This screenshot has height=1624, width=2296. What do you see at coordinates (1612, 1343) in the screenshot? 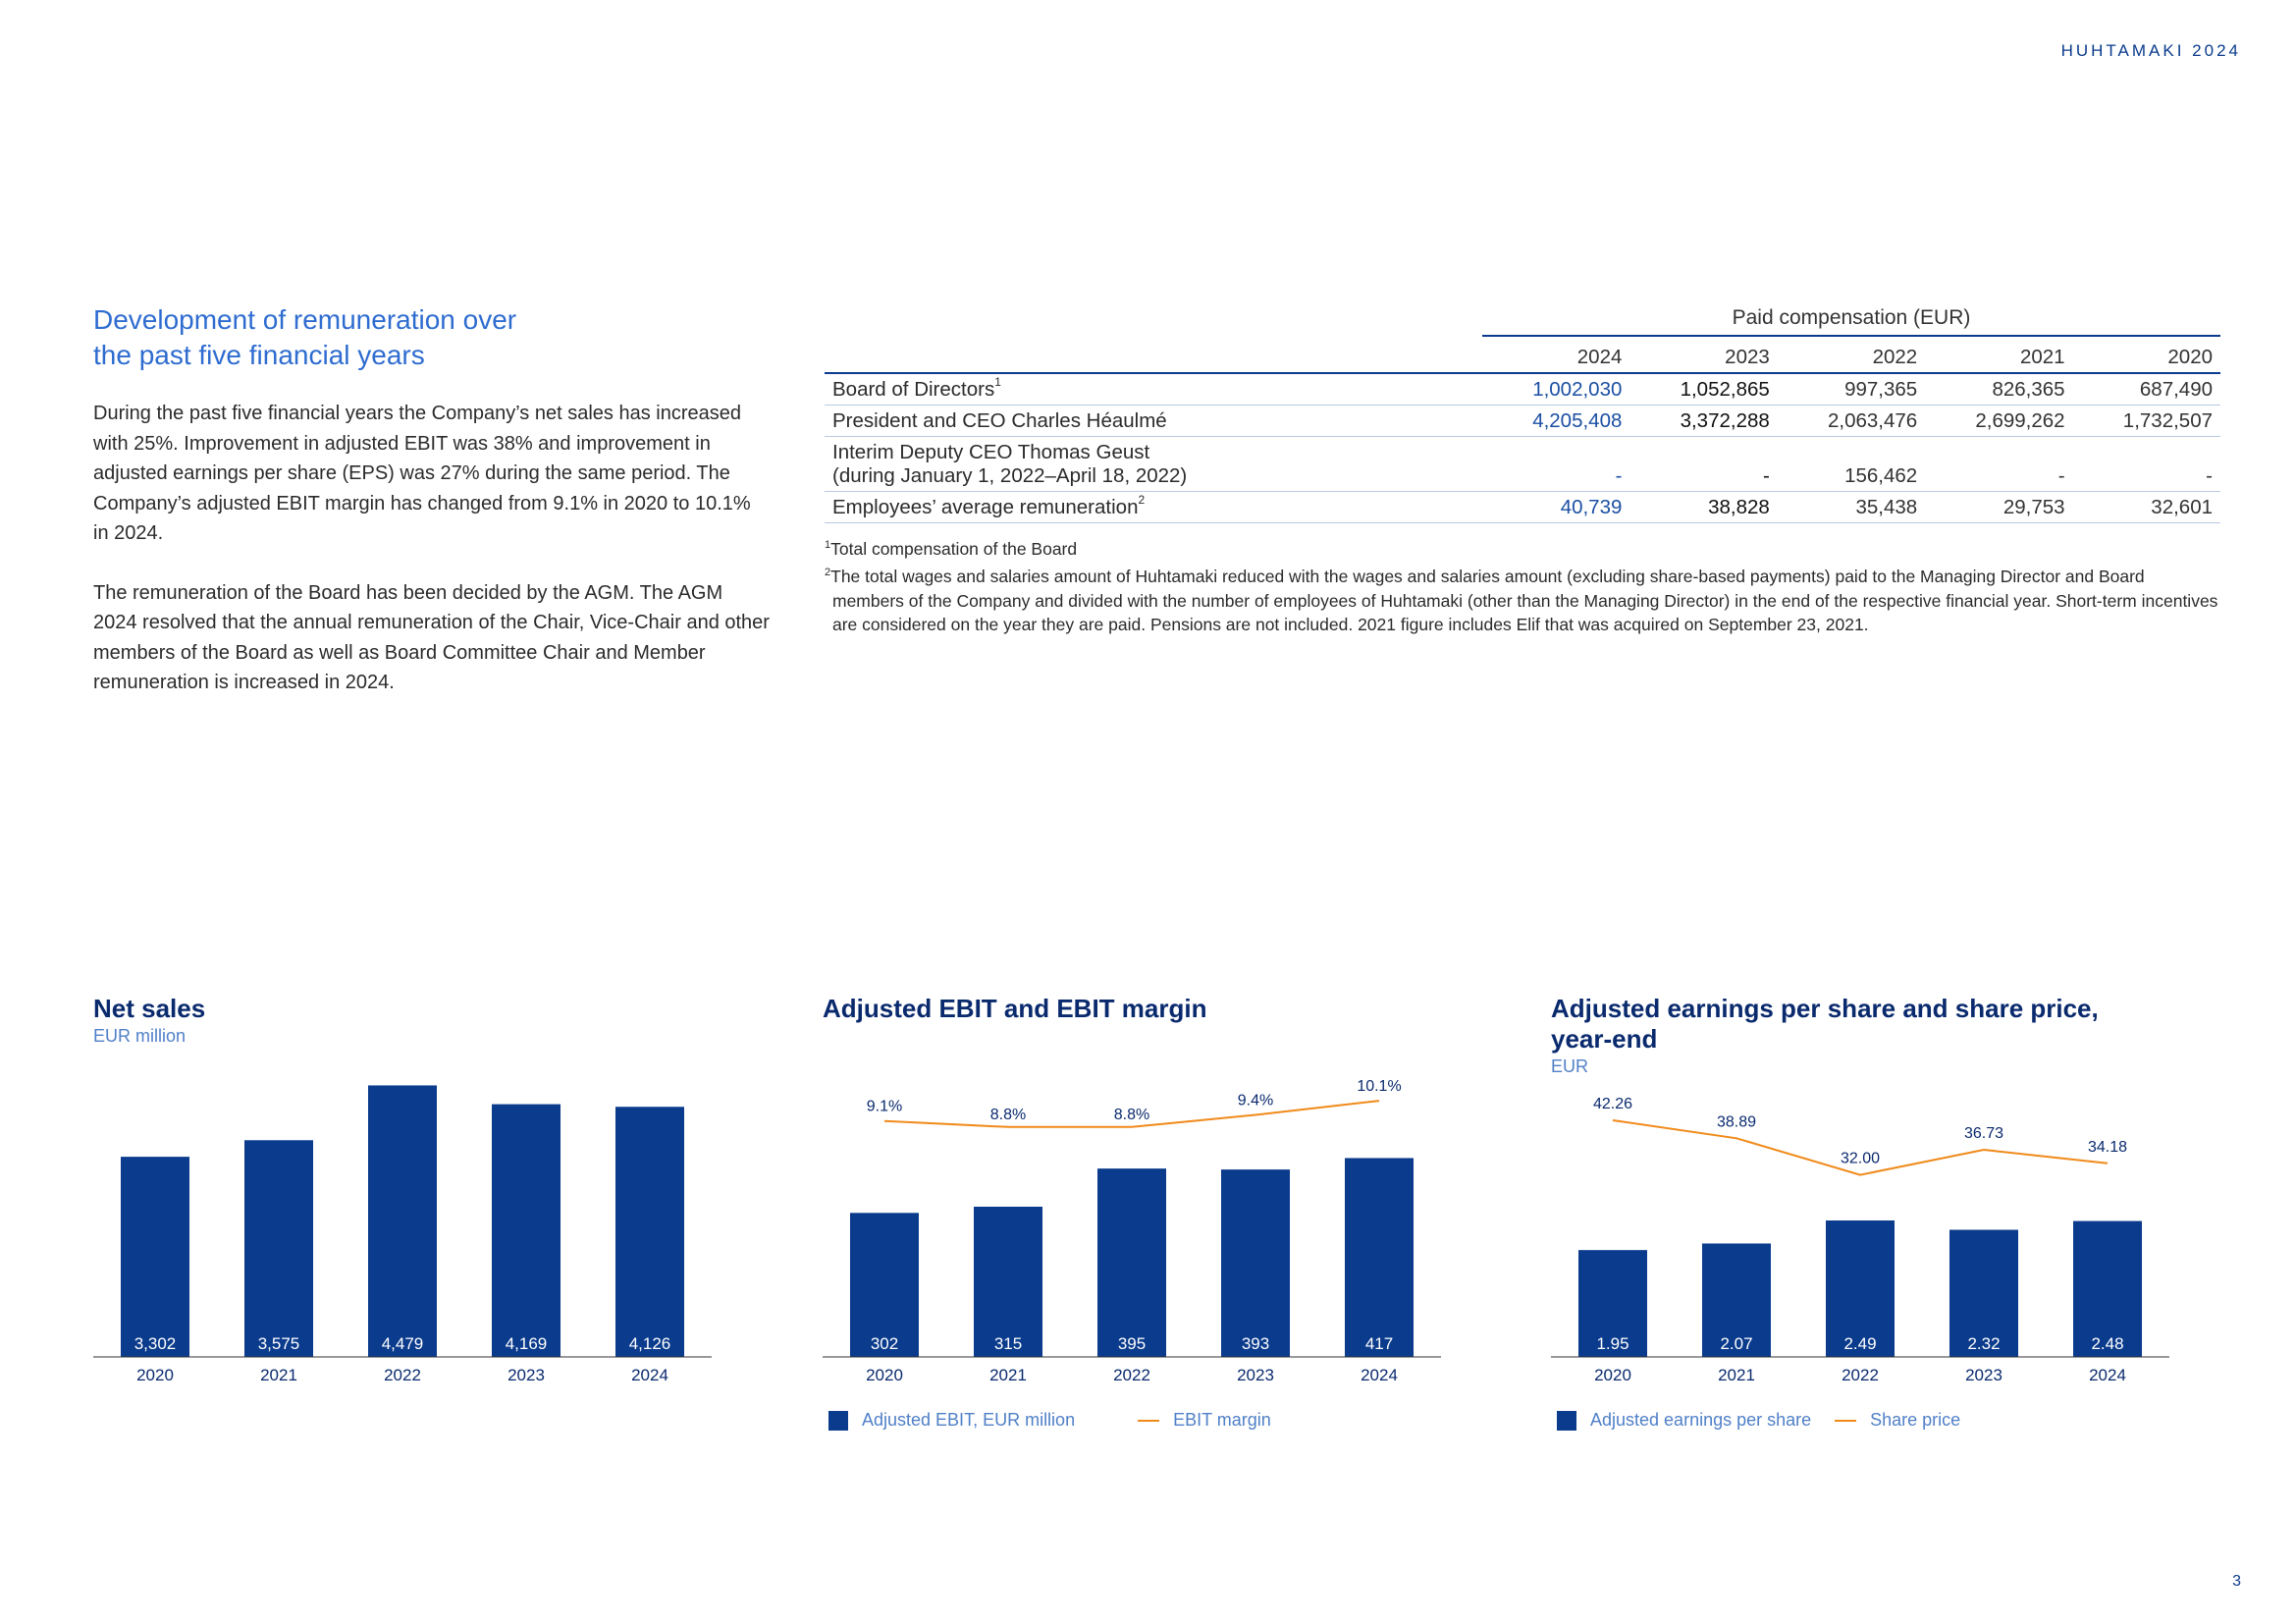
I see `bar-value-label: 1.95` at bounding box center [1612, 1343].